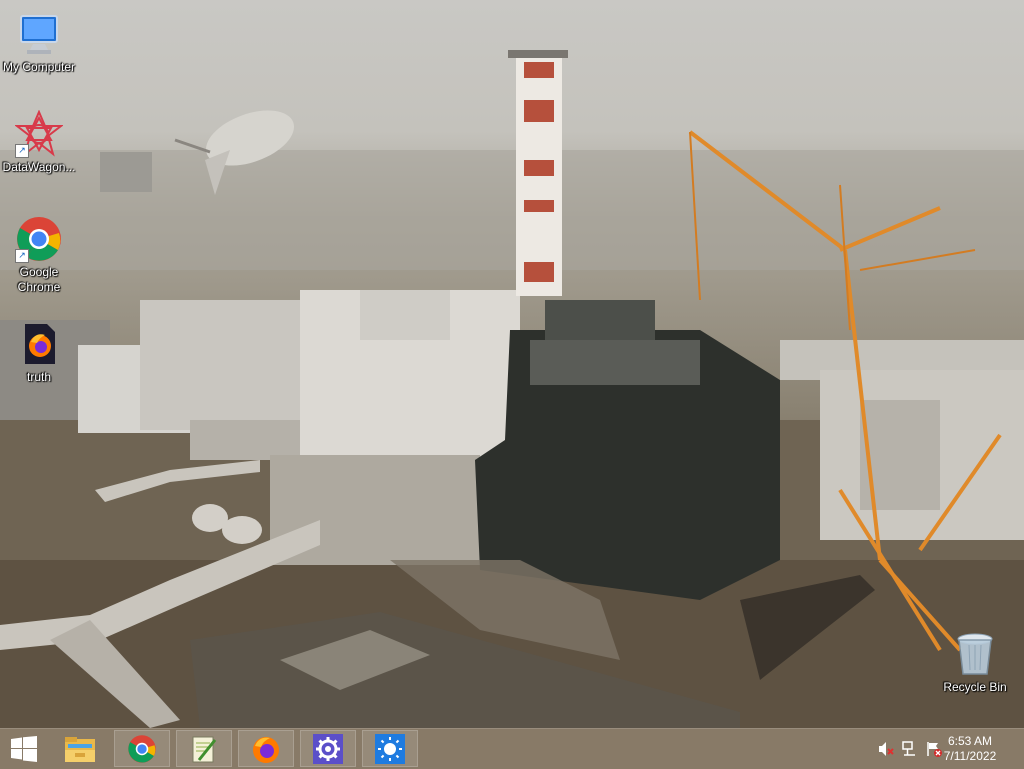 The height and width of the screenshot is (769, 1024). I want to click on desktop-icon-label: My Computer, so click(39, 67).